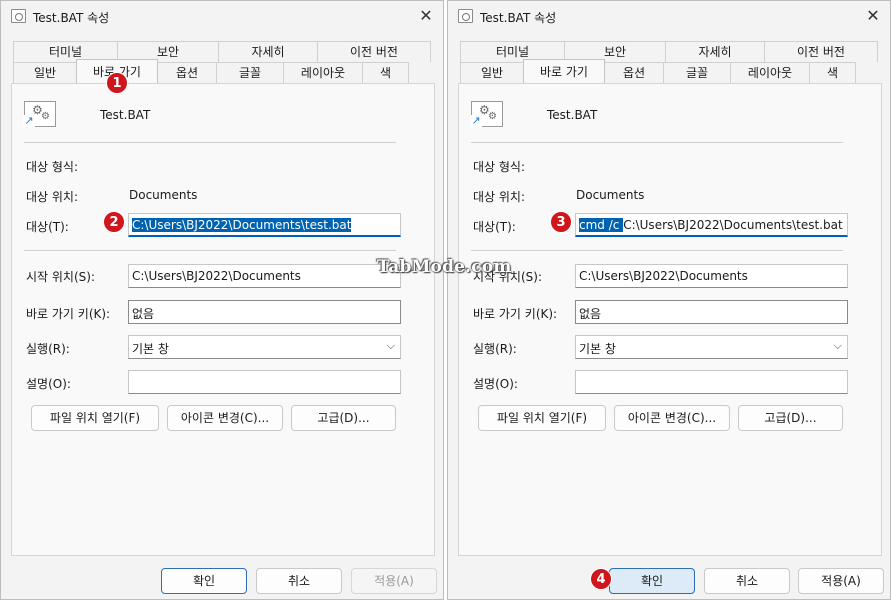 Image resolution: width=891 pixels, height=600 pixels. Describe the element at coordinates (733, 225) in the screenshot. I see `target-path-text: C:\Users\BJ2022\Documents\test.bat` at that location.